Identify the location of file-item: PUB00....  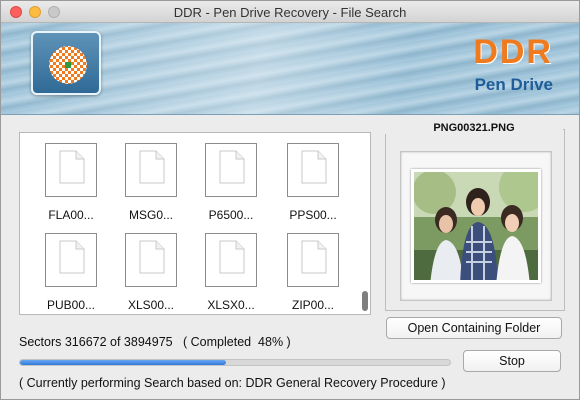
(70, 273).